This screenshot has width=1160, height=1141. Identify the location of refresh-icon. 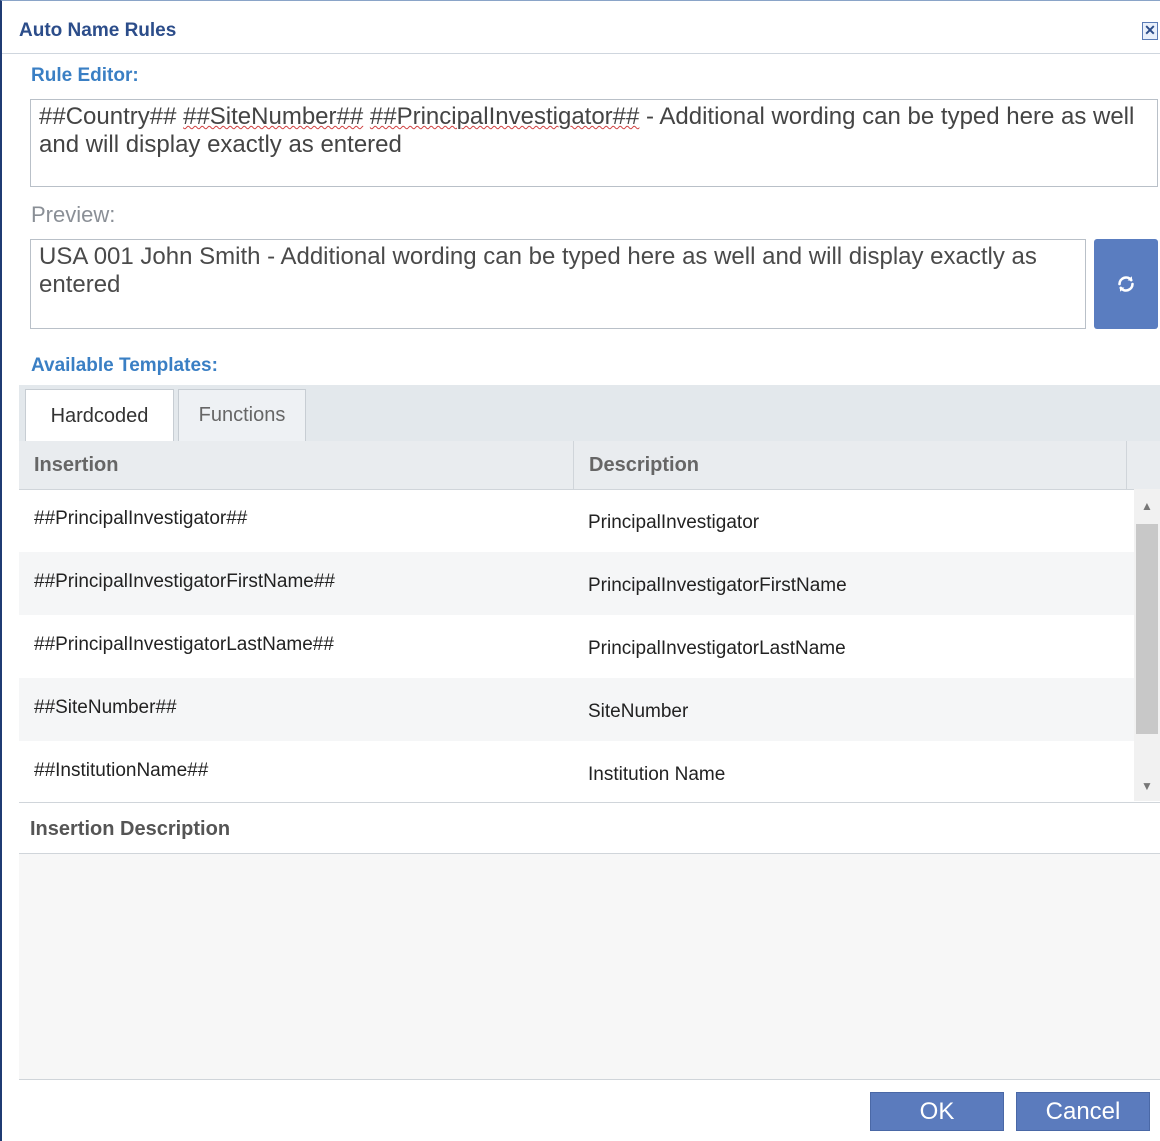
(1126, 284).